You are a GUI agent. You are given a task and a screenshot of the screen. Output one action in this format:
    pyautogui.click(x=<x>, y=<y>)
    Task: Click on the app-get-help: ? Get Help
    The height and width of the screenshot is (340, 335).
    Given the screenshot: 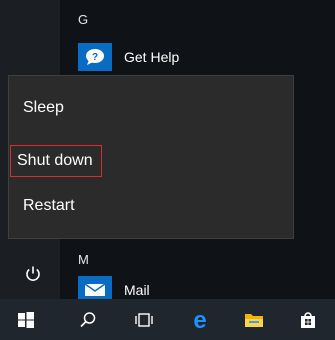 What is the action you would take?
    pyautogui.click(x=128, y=57)
    